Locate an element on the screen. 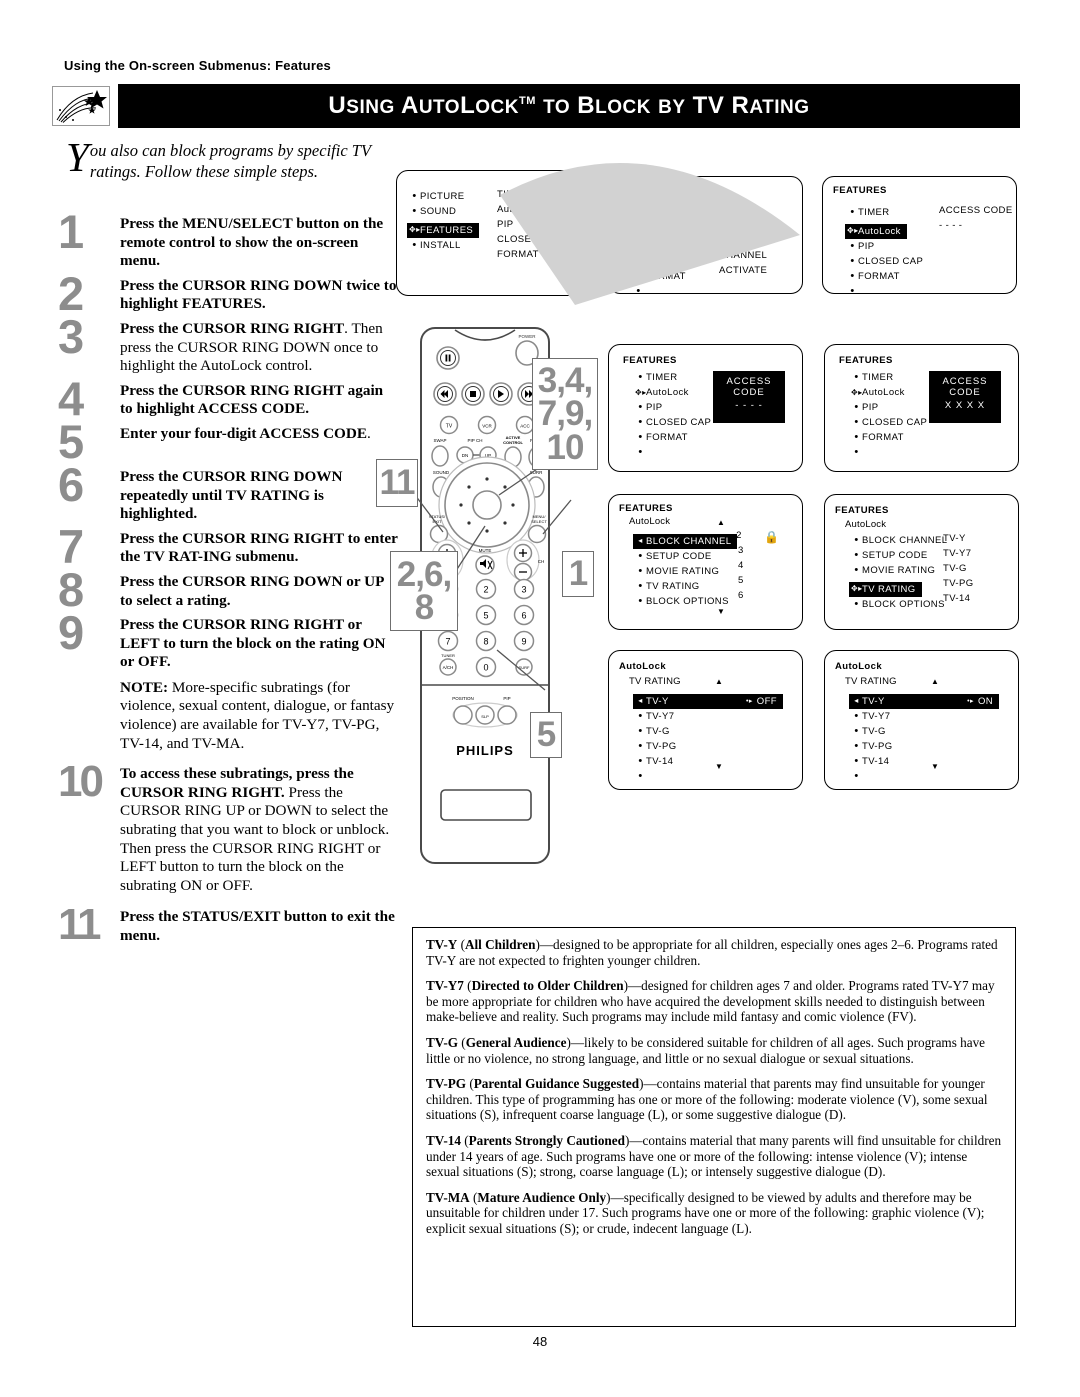 Image resolution: width=1080 pixels, height=1397 pixels. menu-item-label: TV-14 is located at coordinates (876, 761).